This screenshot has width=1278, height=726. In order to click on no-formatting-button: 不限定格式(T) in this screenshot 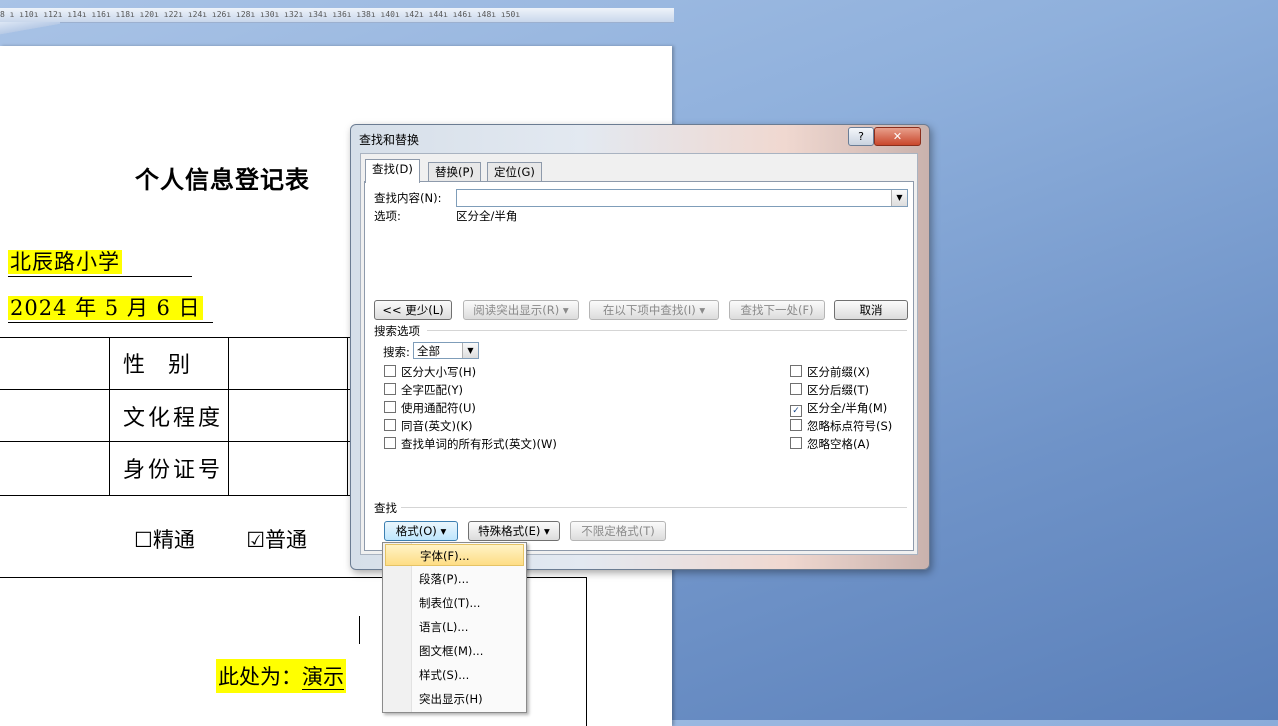, I will do `click(618, 531)`.